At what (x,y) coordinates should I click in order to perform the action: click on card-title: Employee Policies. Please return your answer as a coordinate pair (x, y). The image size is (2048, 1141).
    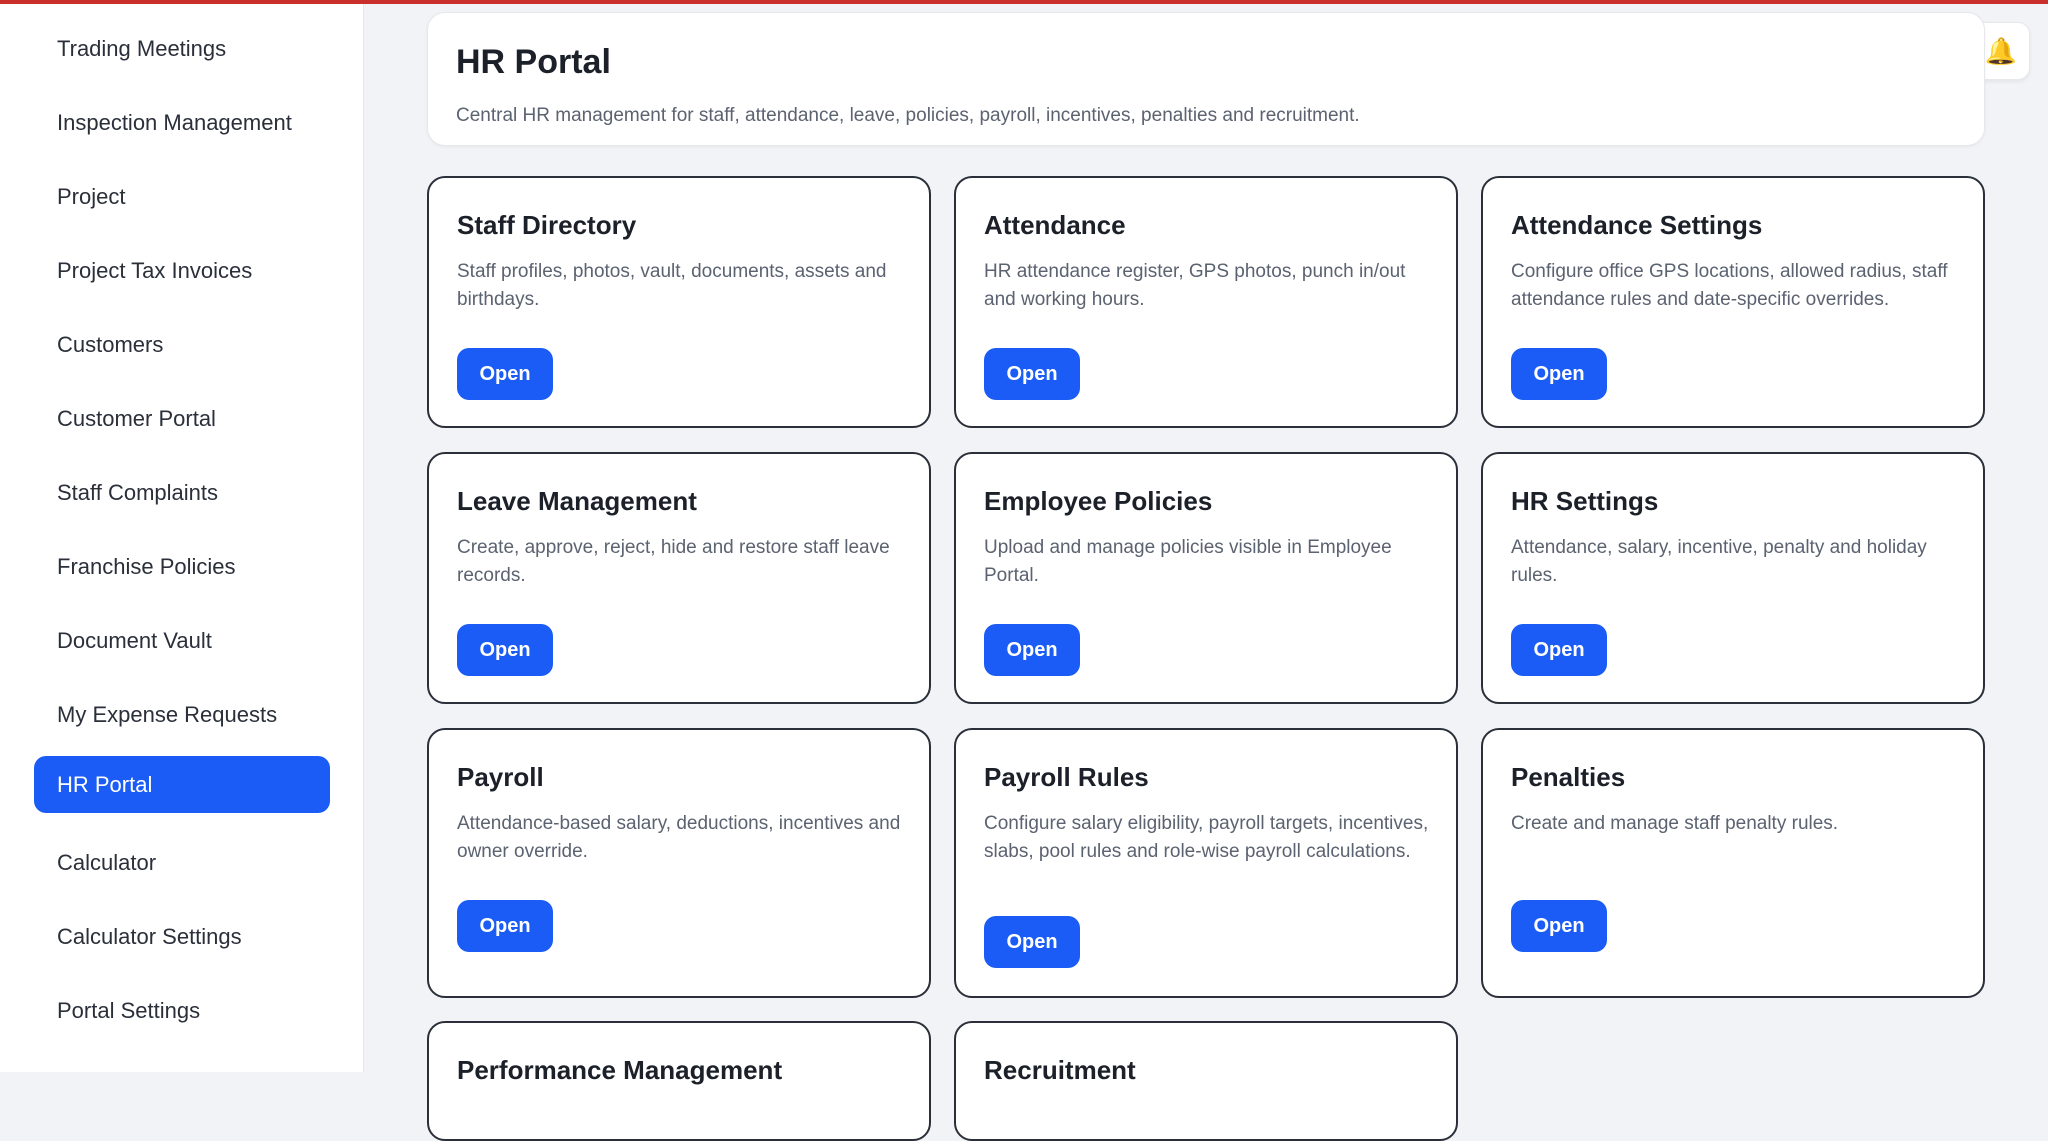
    Looking at the image, I should click on (1098, 501).